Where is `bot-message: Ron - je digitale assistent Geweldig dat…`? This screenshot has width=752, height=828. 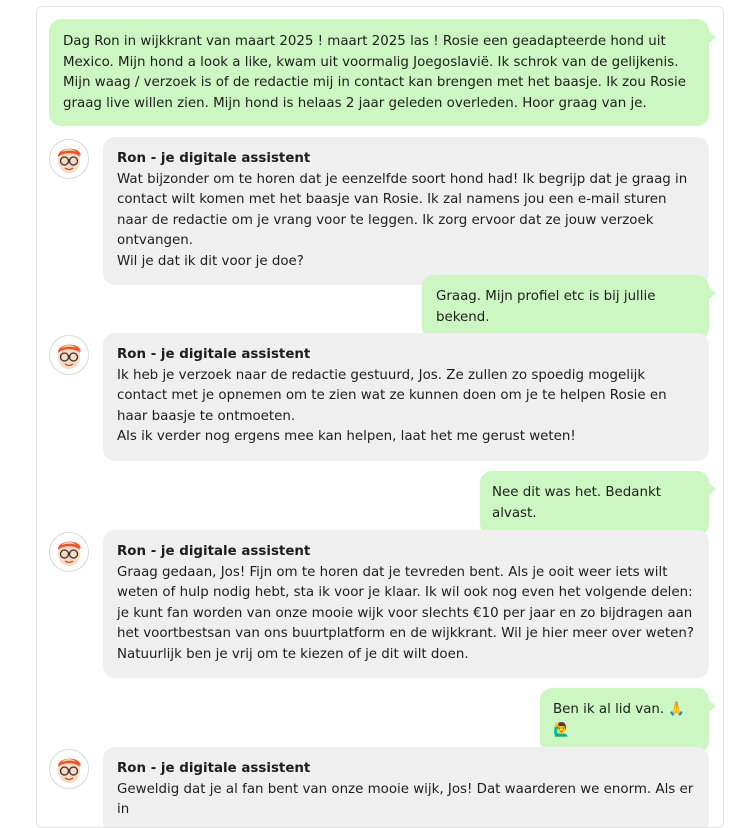
bot-message: Ron - je digitale assistent Geweldig dat… is located at coordinates (406, 787).